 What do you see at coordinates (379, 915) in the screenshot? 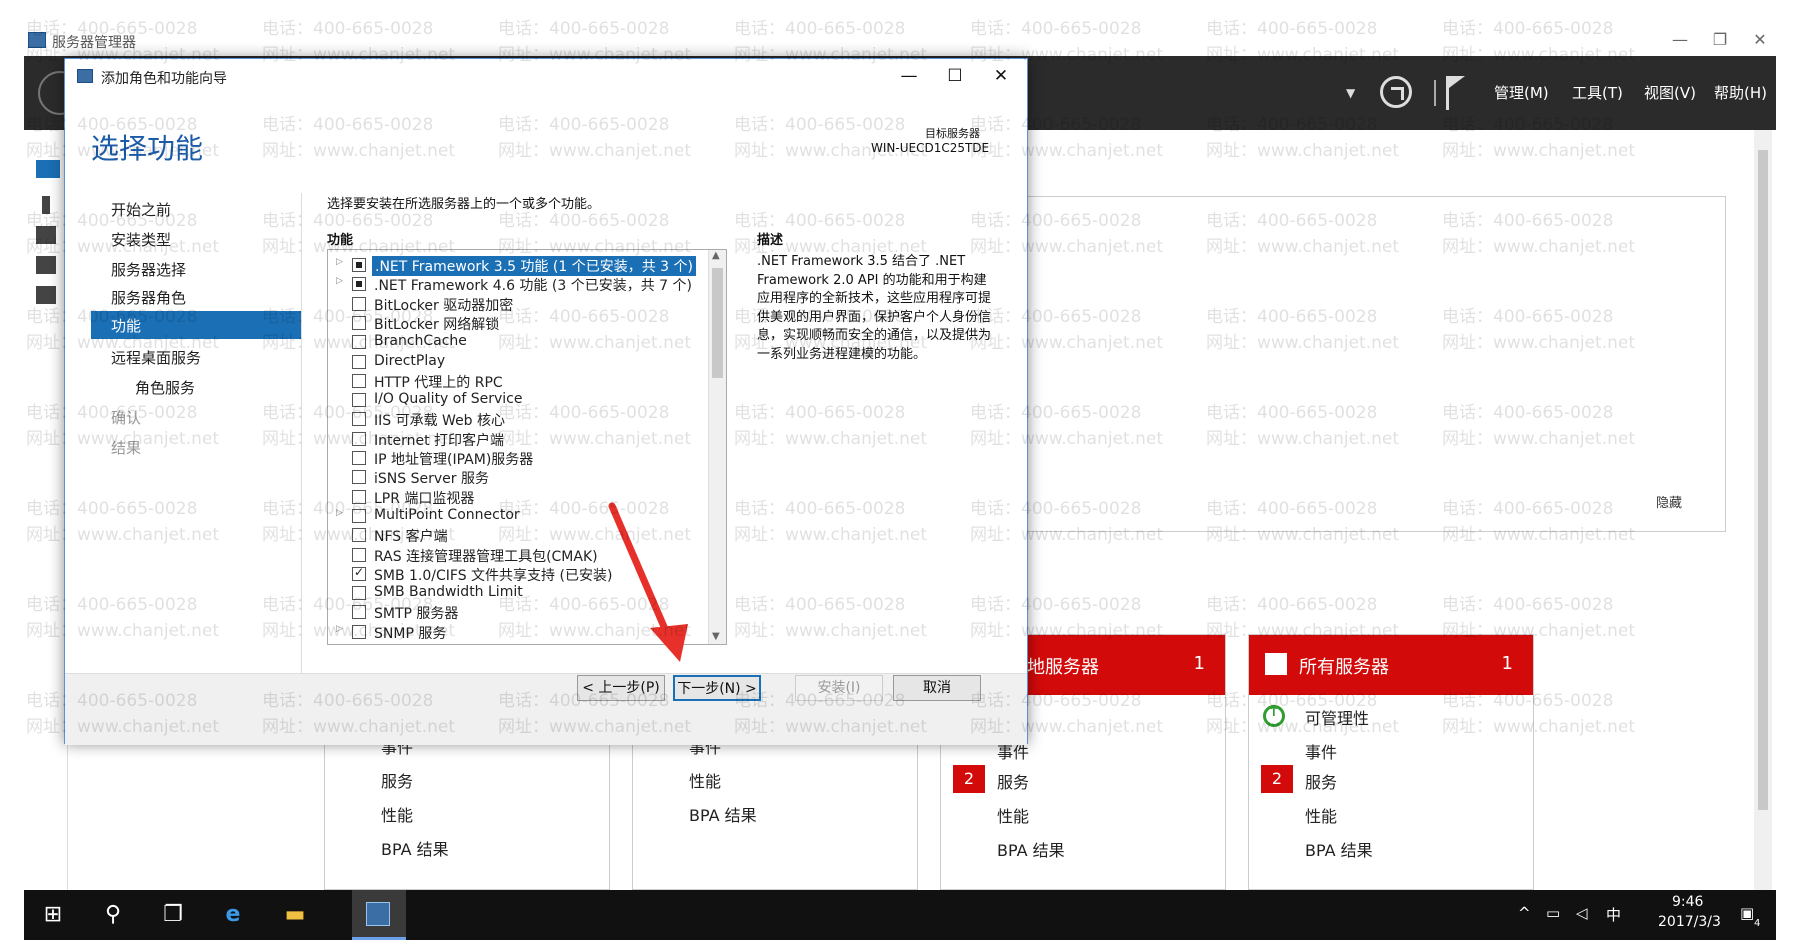
I see `taskbar-server-manager` at bounding box center [379, 915].